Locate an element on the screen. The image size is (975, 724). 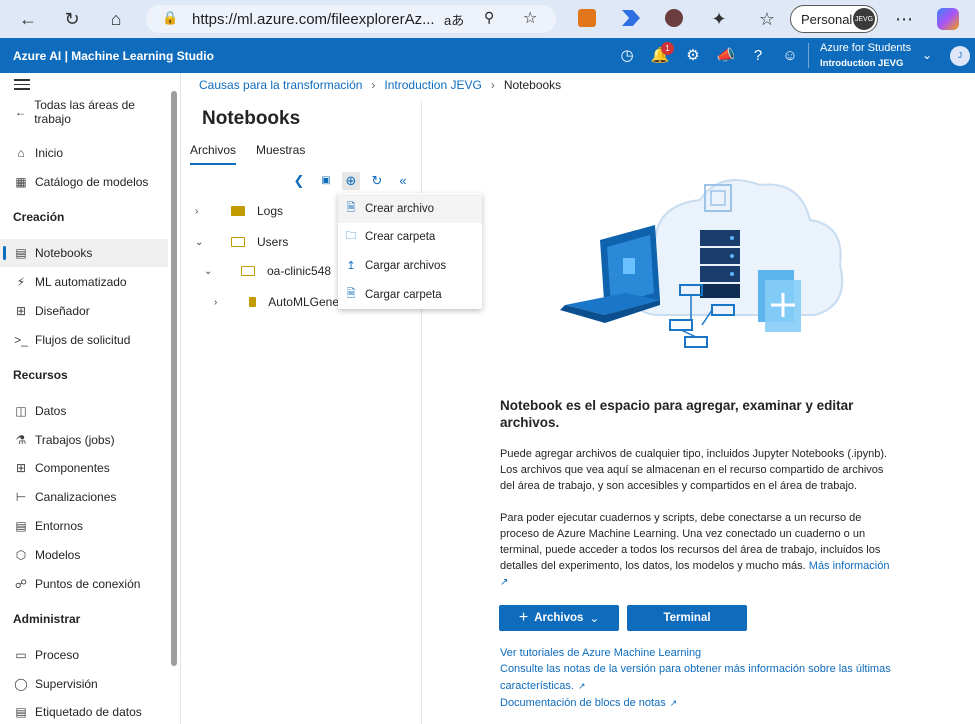
nav-all-workspaces: ← Todas las áreas de trabajo is located at coordinates (84, 112).